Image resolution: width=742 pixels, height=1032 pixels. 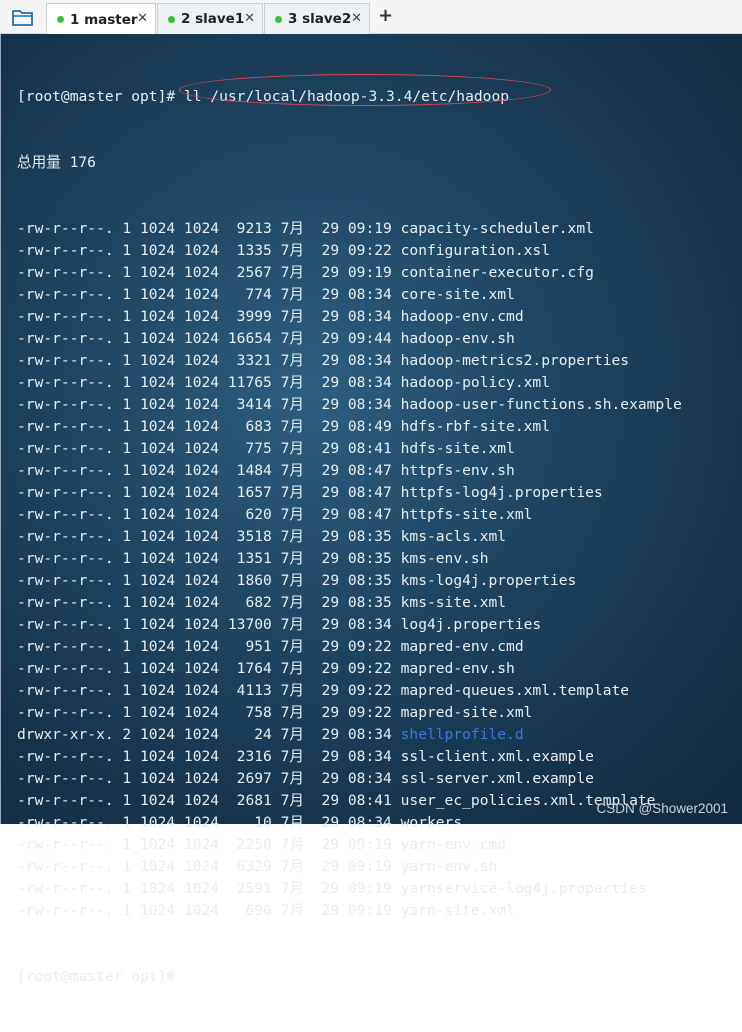 I want to click on folder-icon, so click(x=23, y=17).